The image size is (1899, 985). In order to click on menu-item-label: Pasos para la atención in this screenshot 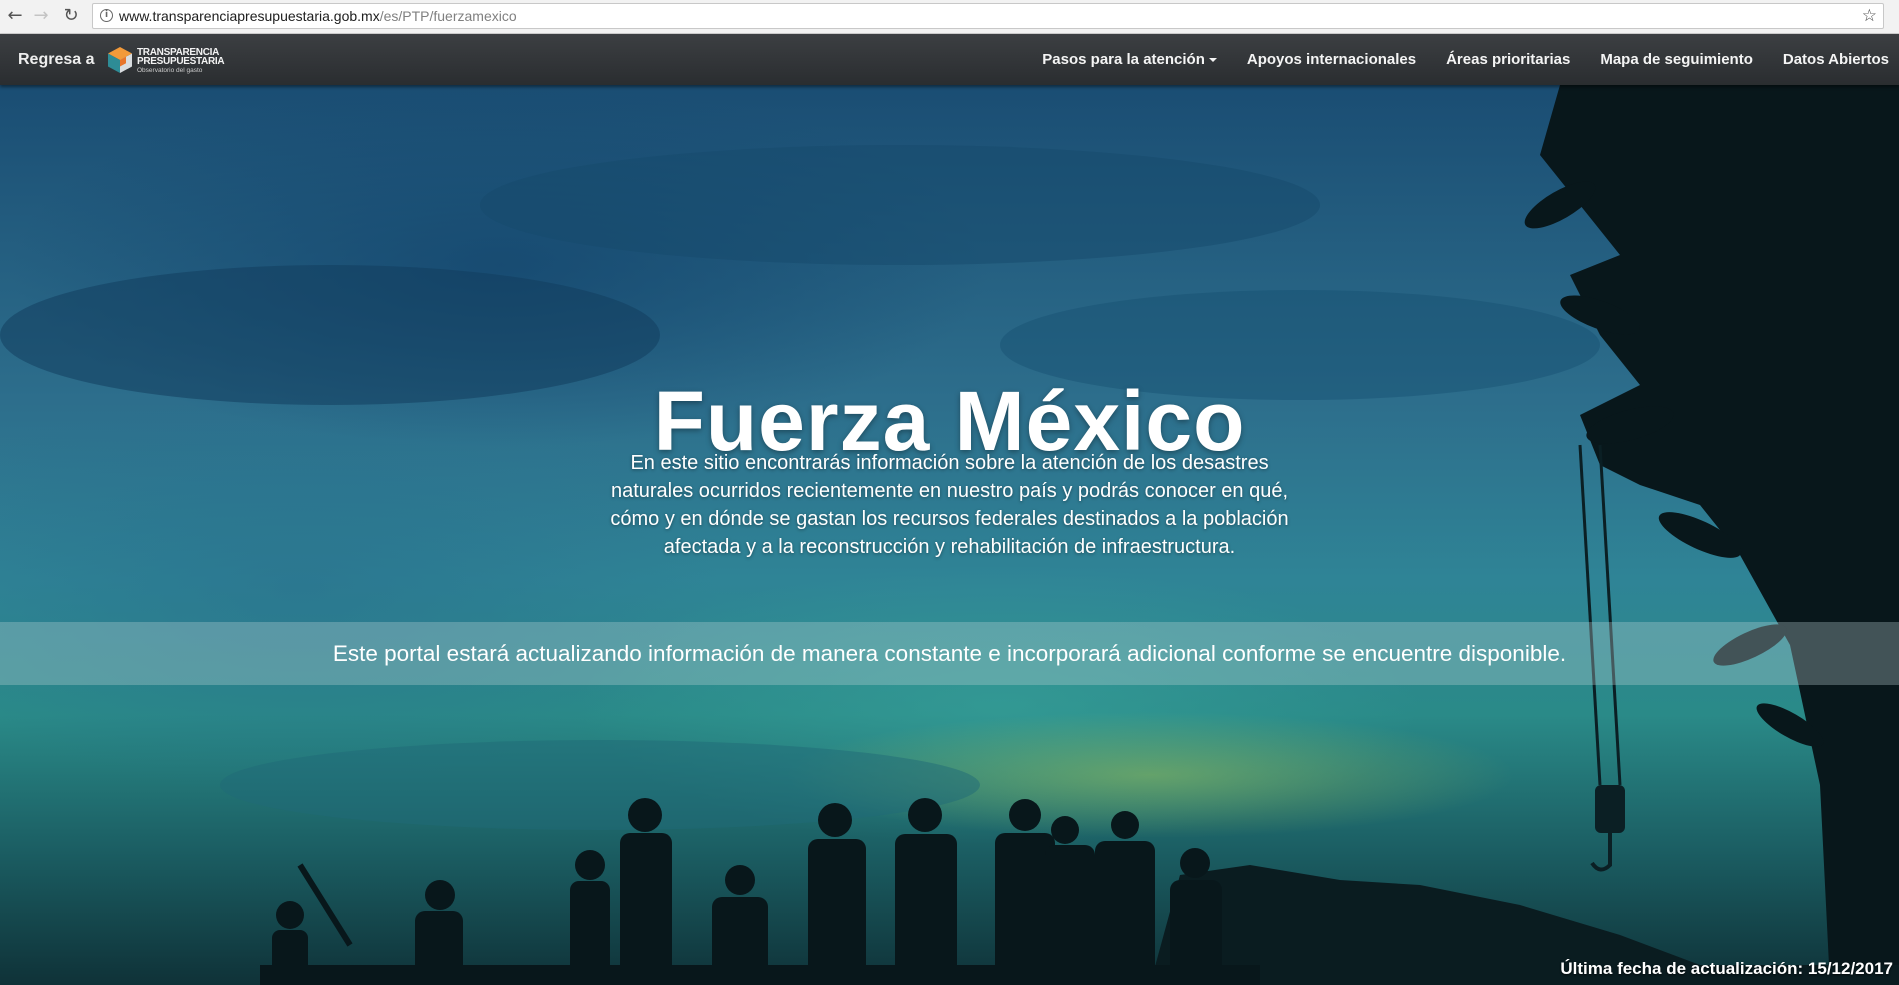, I will do `click(1123, 59)`.